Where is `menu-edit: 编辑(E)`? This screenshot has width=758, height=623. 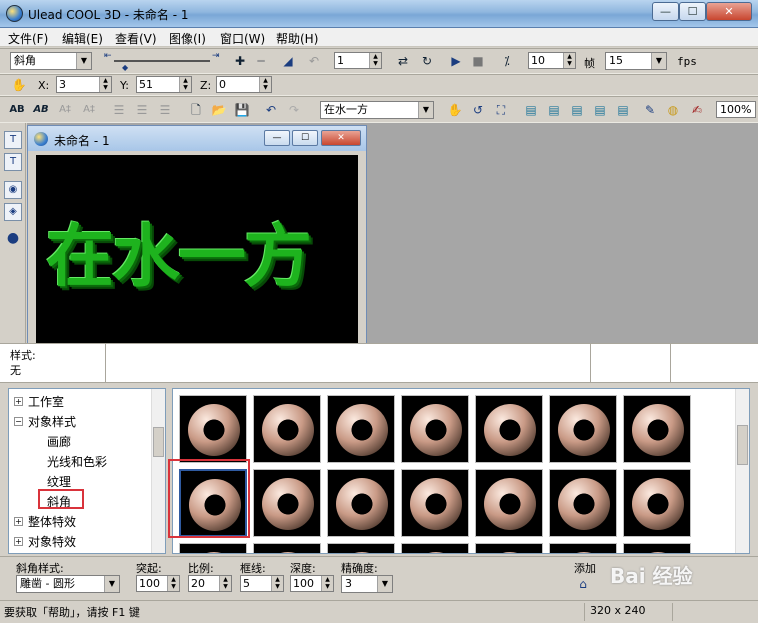 menu-edit: 编辑(E) is located at coordinates (82, 38).